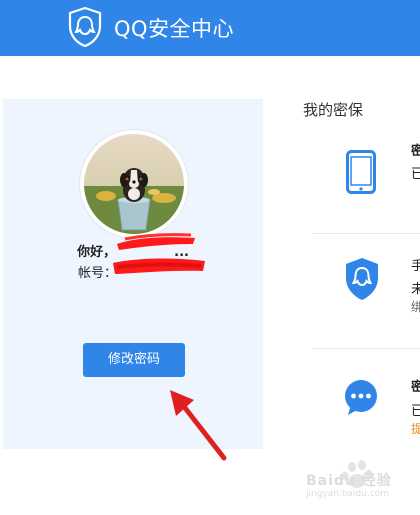 This screenshot has width=420, height=515. What do you see at coordinates (134, 360) in the screenshot?
I see `change-password-button: 修改密码` at bounding box center [134, 360].